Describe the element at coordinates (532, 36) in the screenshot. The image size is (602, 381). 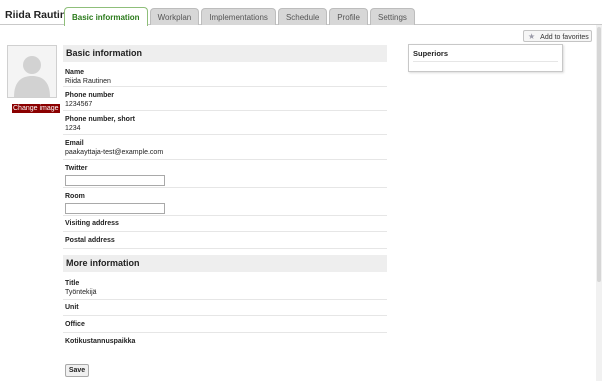
I see `star-icon: ★` at that location.